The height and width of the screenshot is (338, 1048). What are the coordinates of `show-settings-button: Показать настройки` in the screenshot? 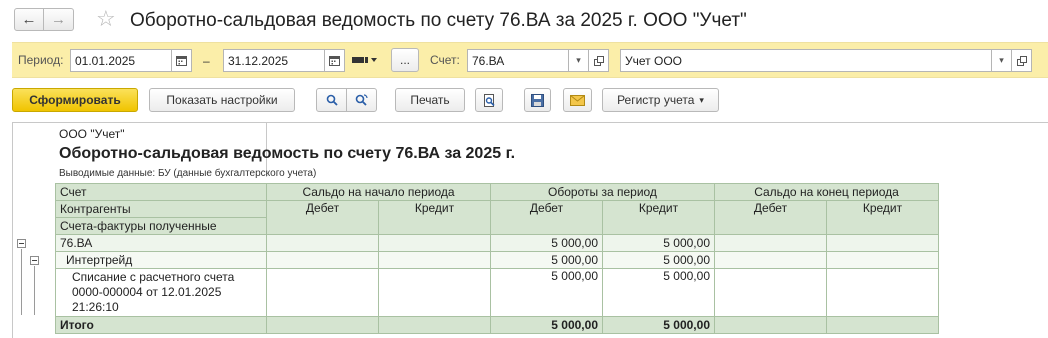 It's located at (222, 100).